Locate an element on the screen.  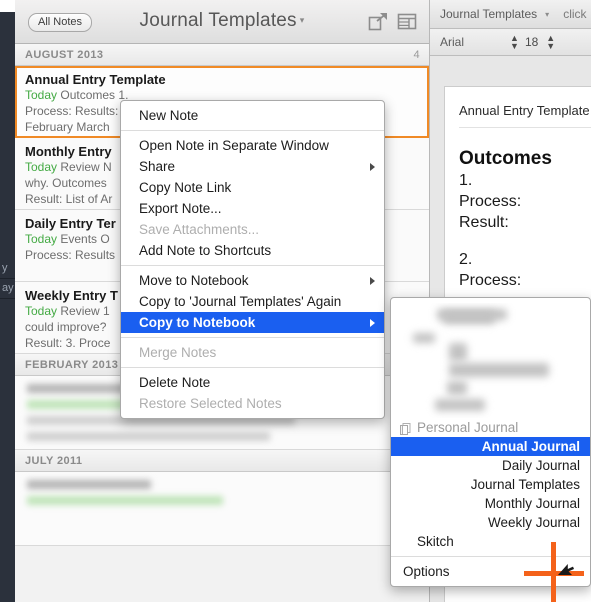
share-icon is located at coordinates (378, 21).